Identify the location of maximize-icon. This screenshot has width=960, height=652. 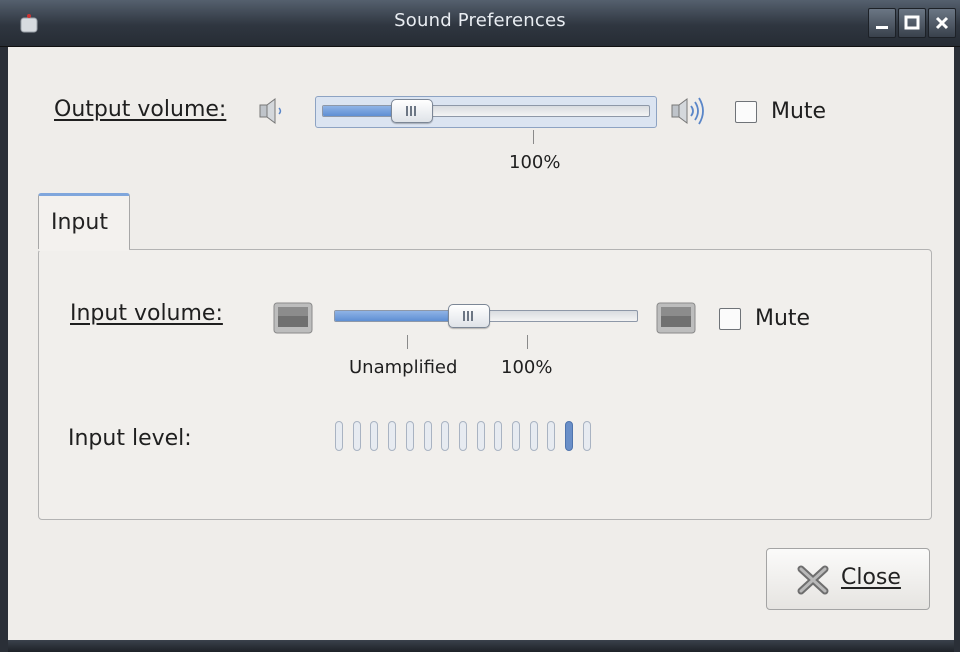
(912, 22).